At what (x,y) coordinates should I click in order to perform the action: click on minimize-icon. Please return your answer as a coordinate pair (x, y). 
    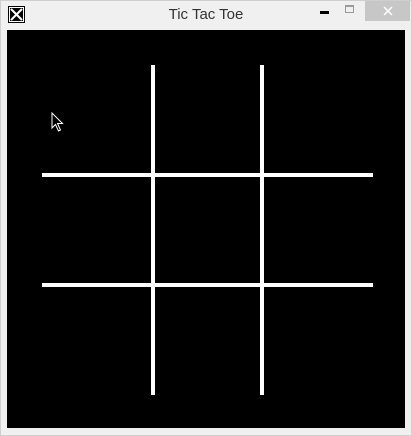
    Looking at the image, I should click on (324, 12).